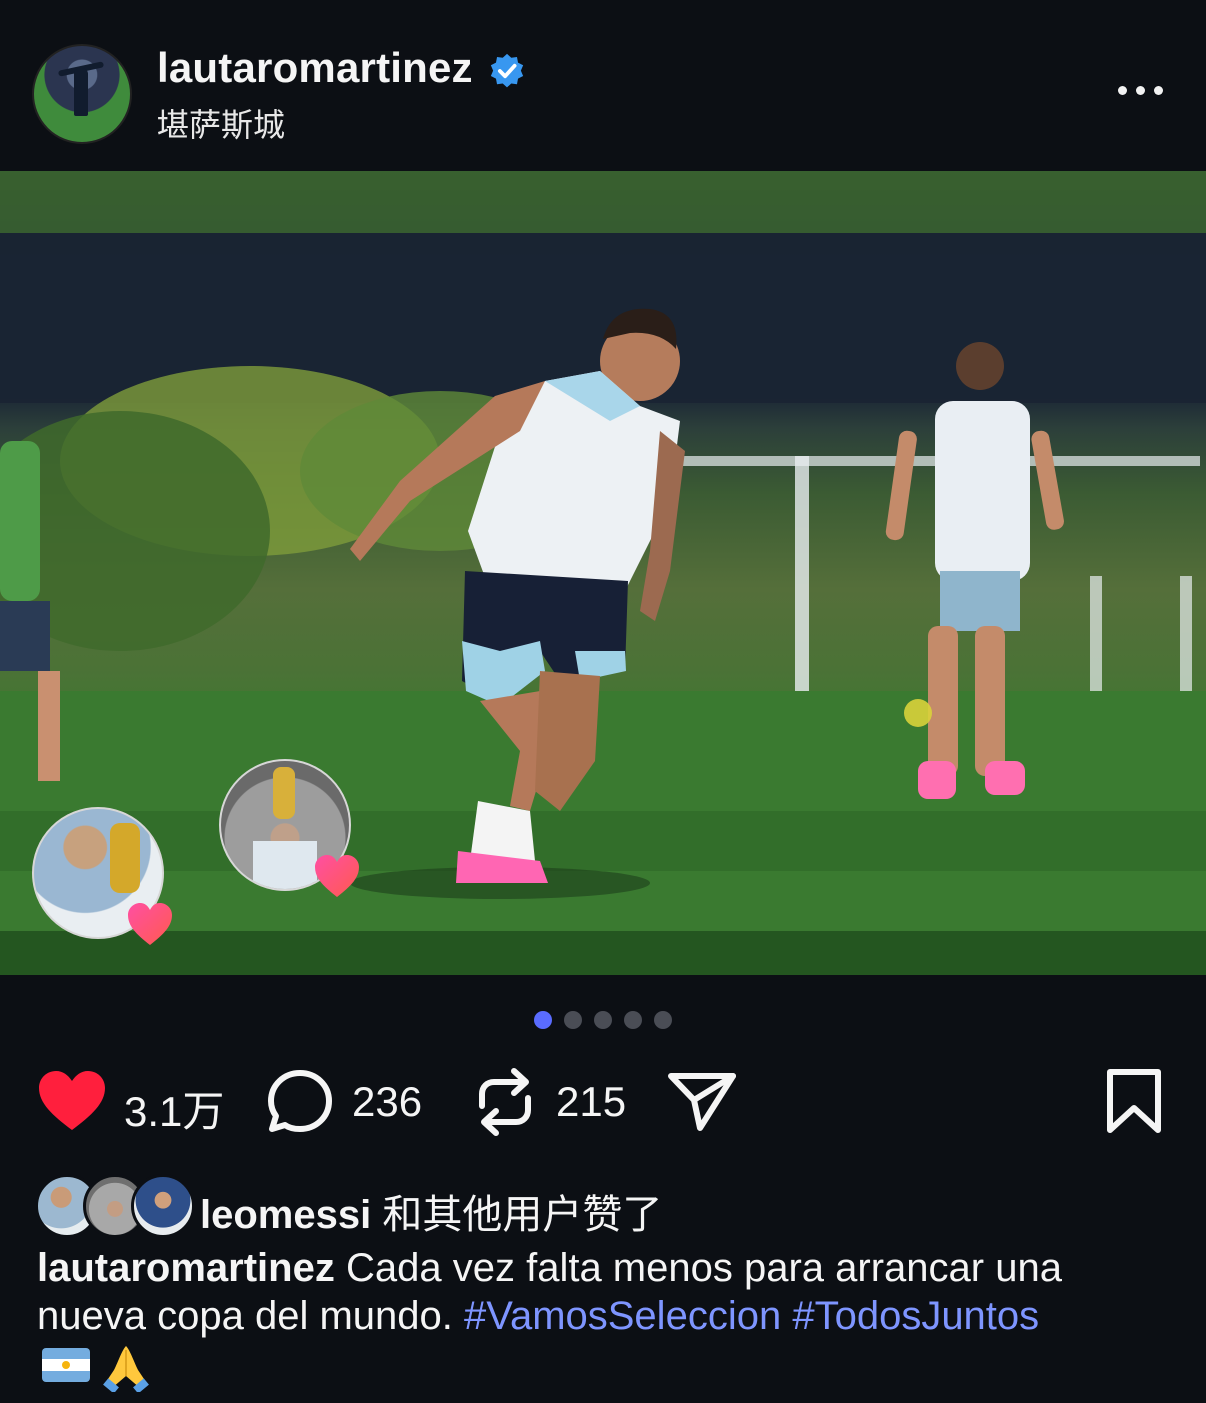 The image size is (1206, 1403). What do you see at coordinates (603, 85) in the screenshot?
I see `post-header: lautaromartinez 堪萨斯城` at bounding box center [603, 85].